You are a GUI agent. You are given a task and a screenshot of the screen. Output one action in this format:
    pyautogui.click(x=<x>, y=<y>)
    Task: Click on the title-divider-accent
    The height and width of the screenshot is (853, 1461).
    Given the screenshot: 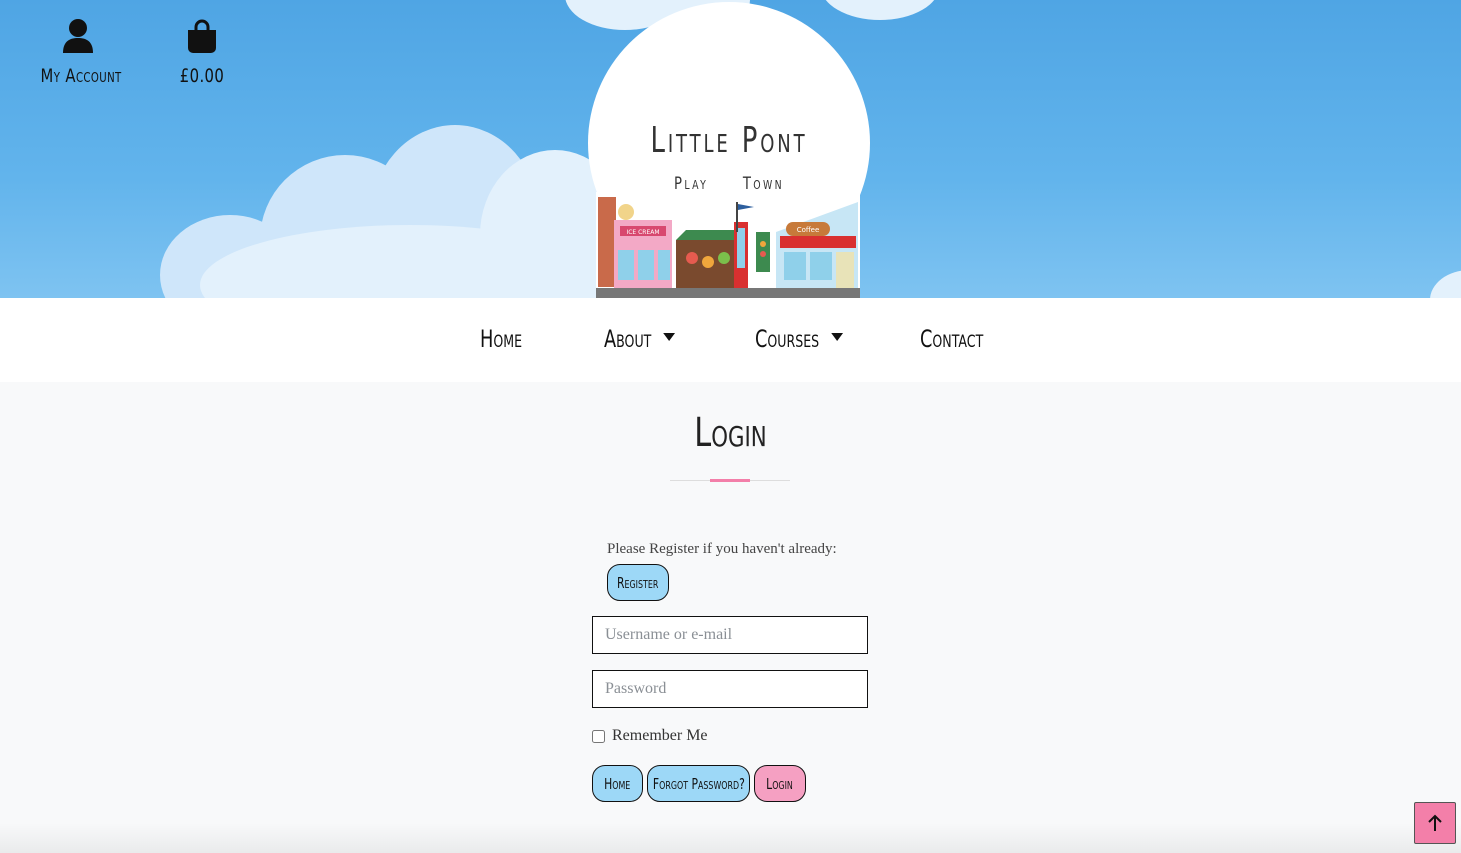 What is the action you would take?
    pyautogui.click(x=730, y=480)
    